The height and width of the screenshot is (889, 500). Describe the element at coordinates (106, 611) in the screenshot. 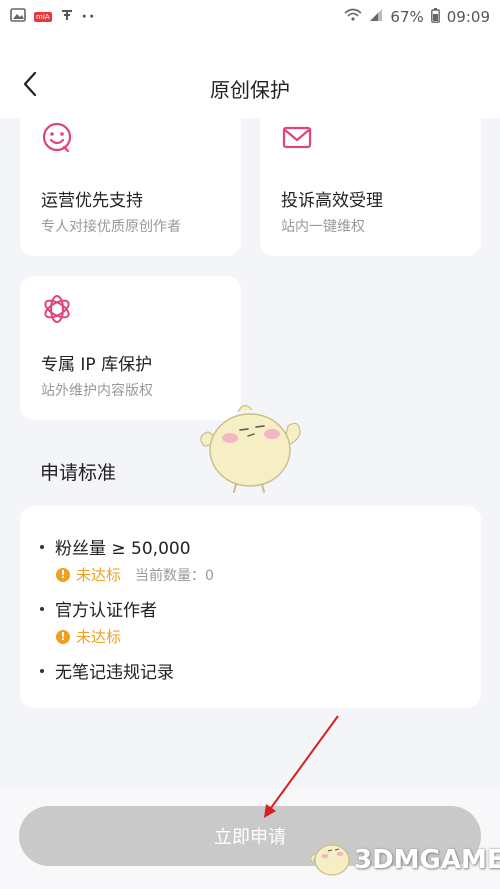

I see `criteria-label: 官方认证作者` at that location.